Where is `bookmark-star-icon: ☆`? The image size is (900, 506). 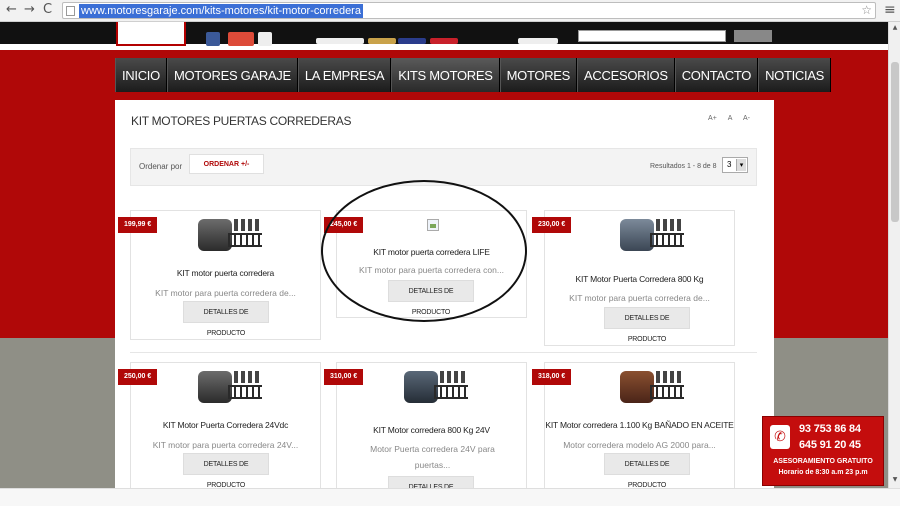
bookmark-star-icon: ☆ is located at coordinates (866, 10).